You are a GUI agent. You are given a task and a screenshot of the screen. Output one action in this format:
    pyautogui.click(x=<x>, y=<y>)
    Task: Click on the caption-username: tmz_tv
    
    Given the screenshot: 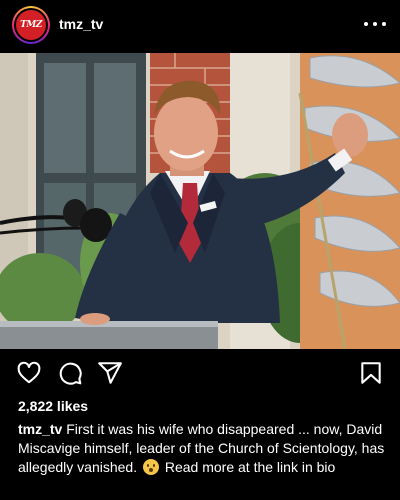 What is the action you would take?
    pyautogui.click(x=40, y=429)
    